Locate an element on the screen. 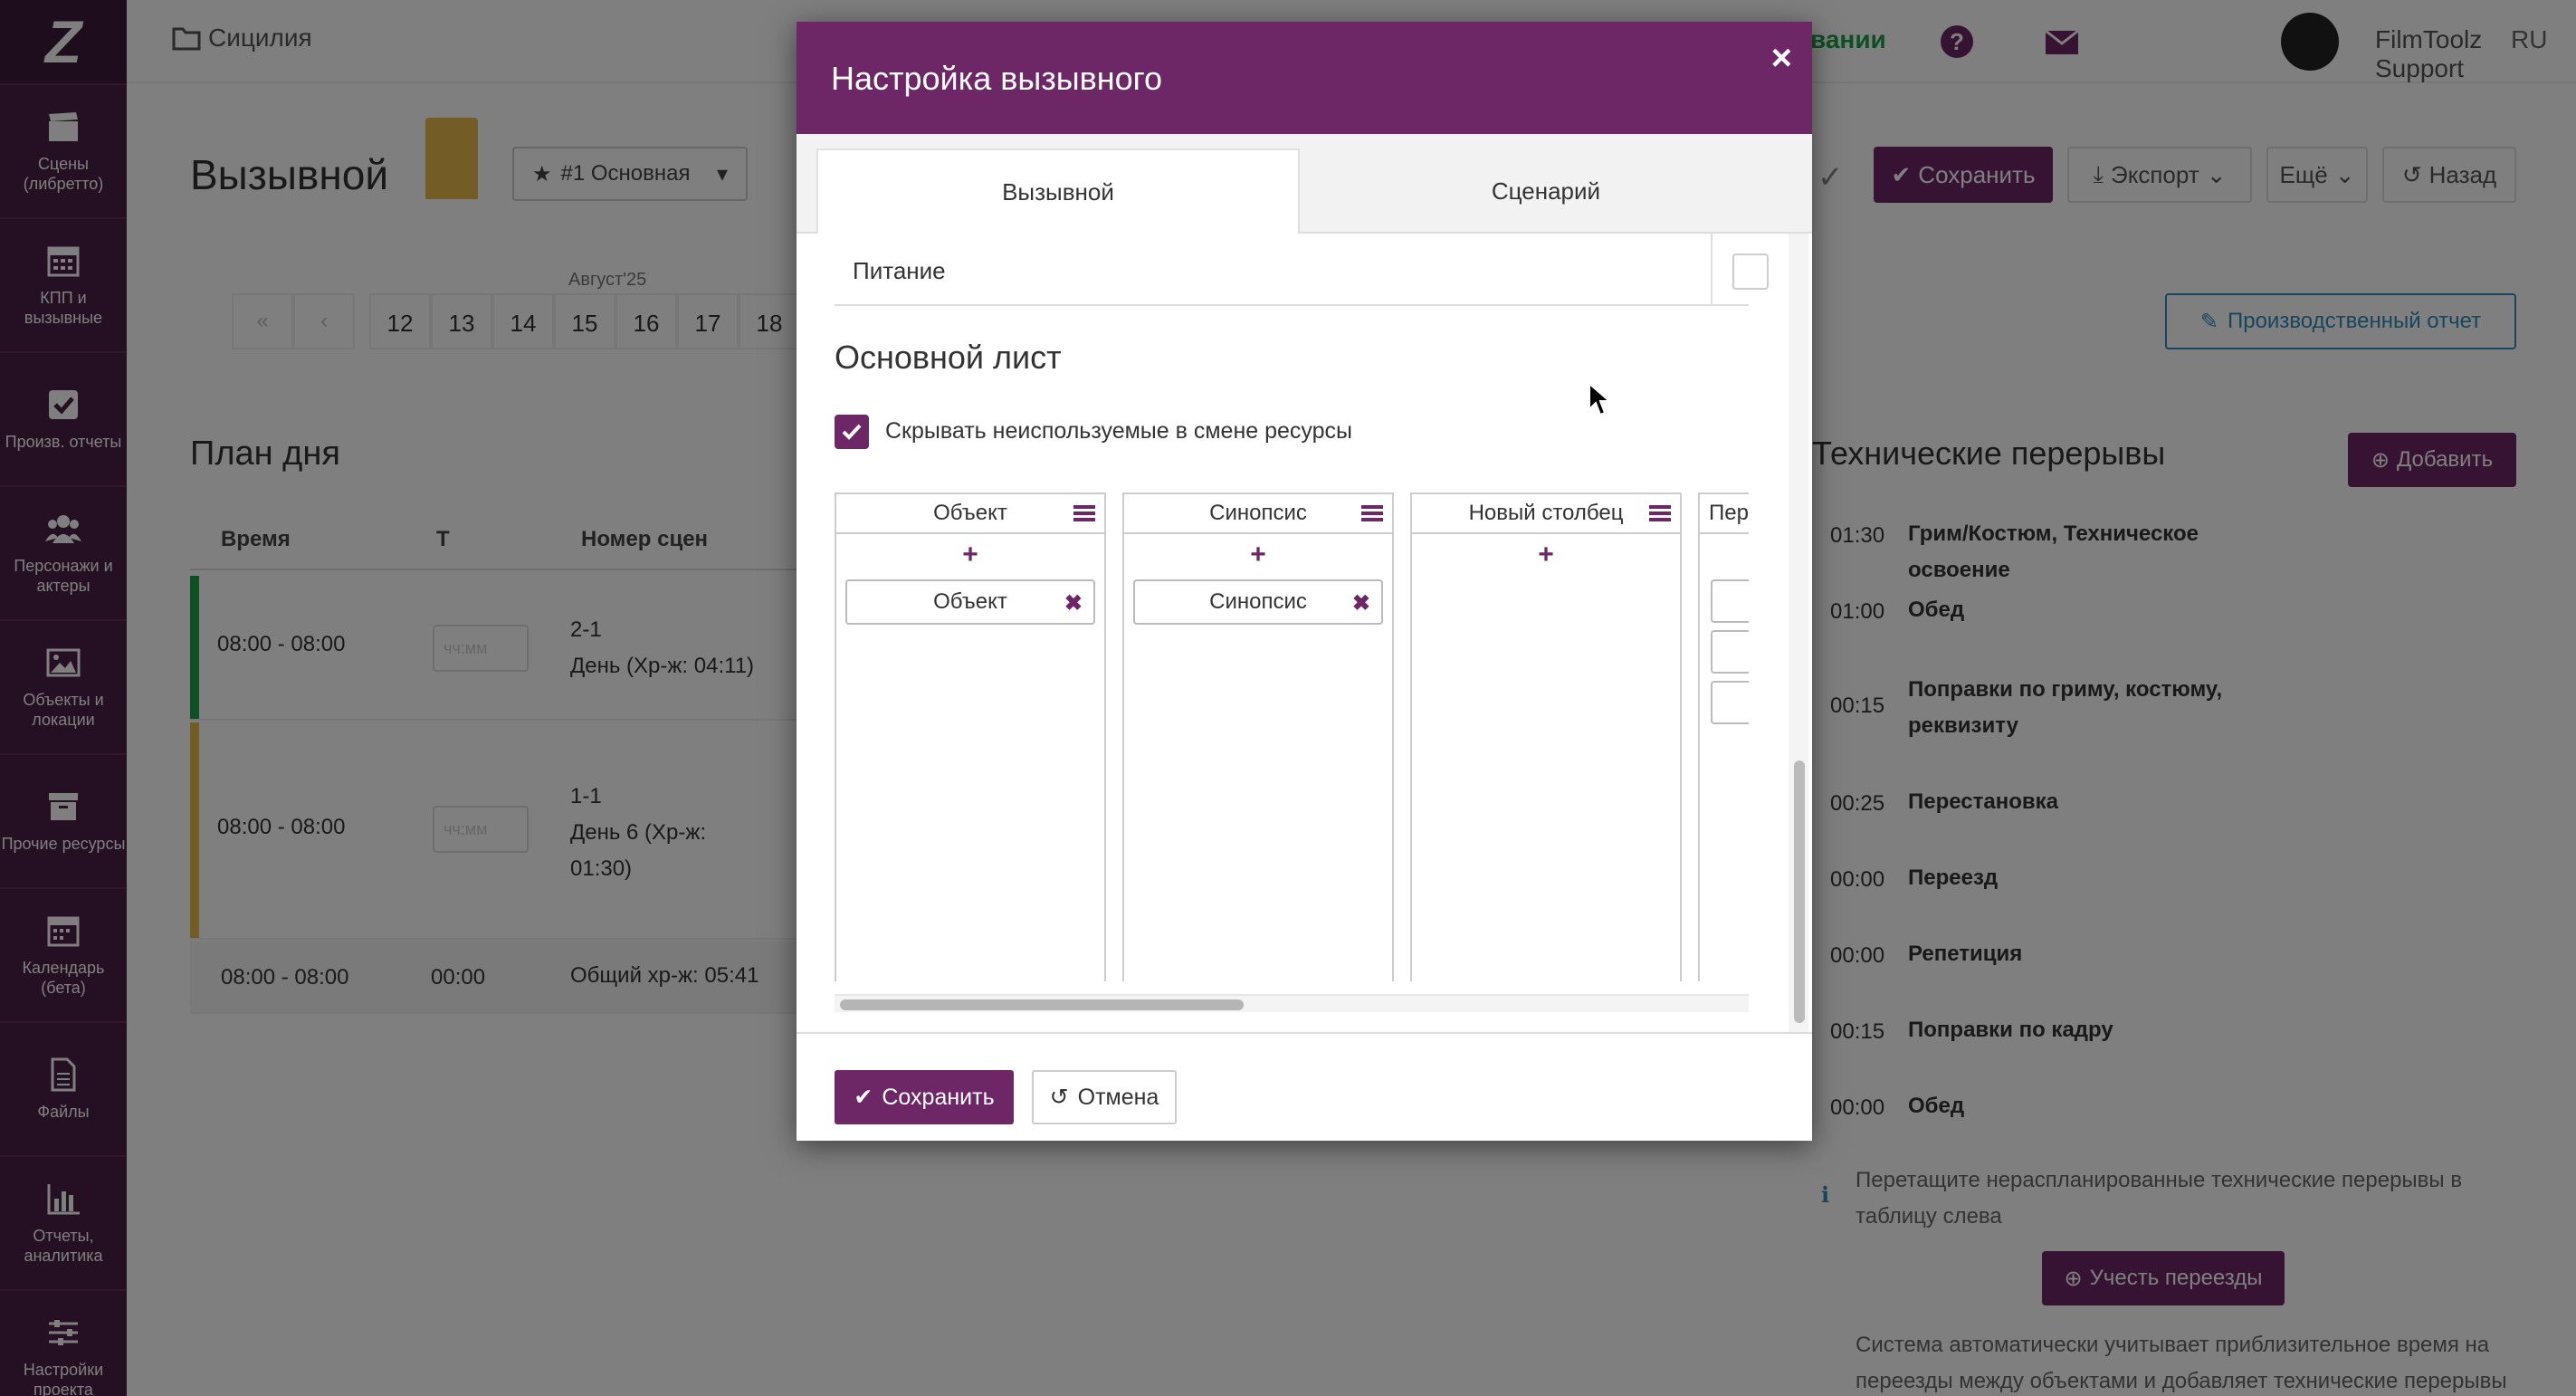 Image resolution: width=2576 pixels, height=1396 pixels. modal-cancel-button: ↺ Отмена is located at coordinates (1104, 1097).